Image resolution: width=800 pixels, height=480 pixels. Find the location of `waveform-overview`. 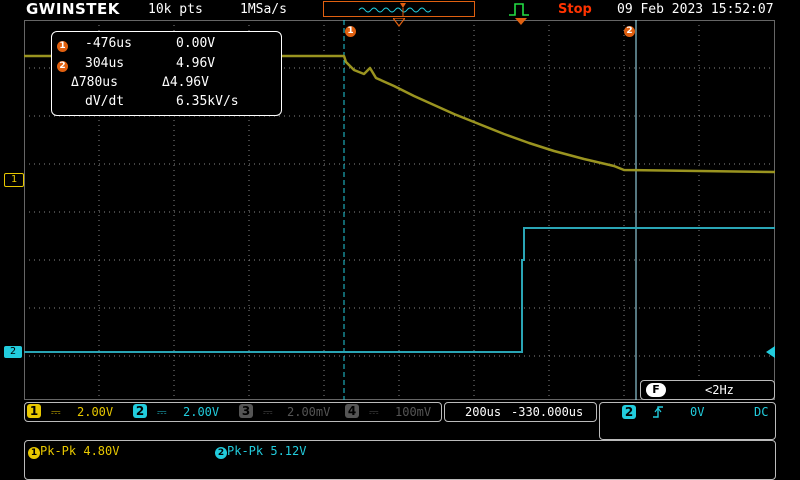

waveform-overview is located at coordinates (399, 9).